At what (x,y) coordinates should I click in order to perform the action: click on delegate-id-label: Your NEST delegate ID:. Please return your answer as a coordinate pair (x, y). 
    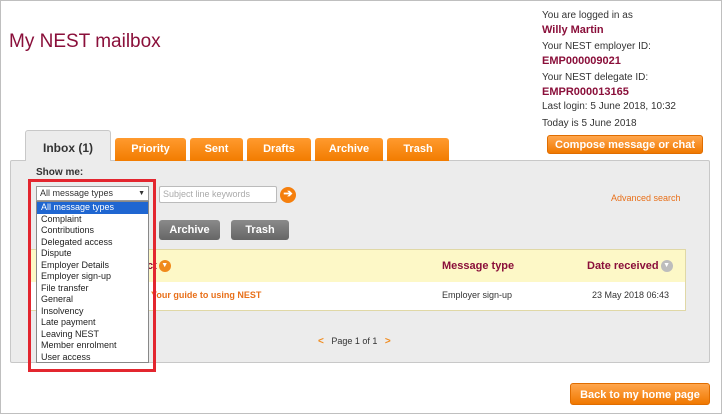
    Looking at the image, I should click on (595, 77).